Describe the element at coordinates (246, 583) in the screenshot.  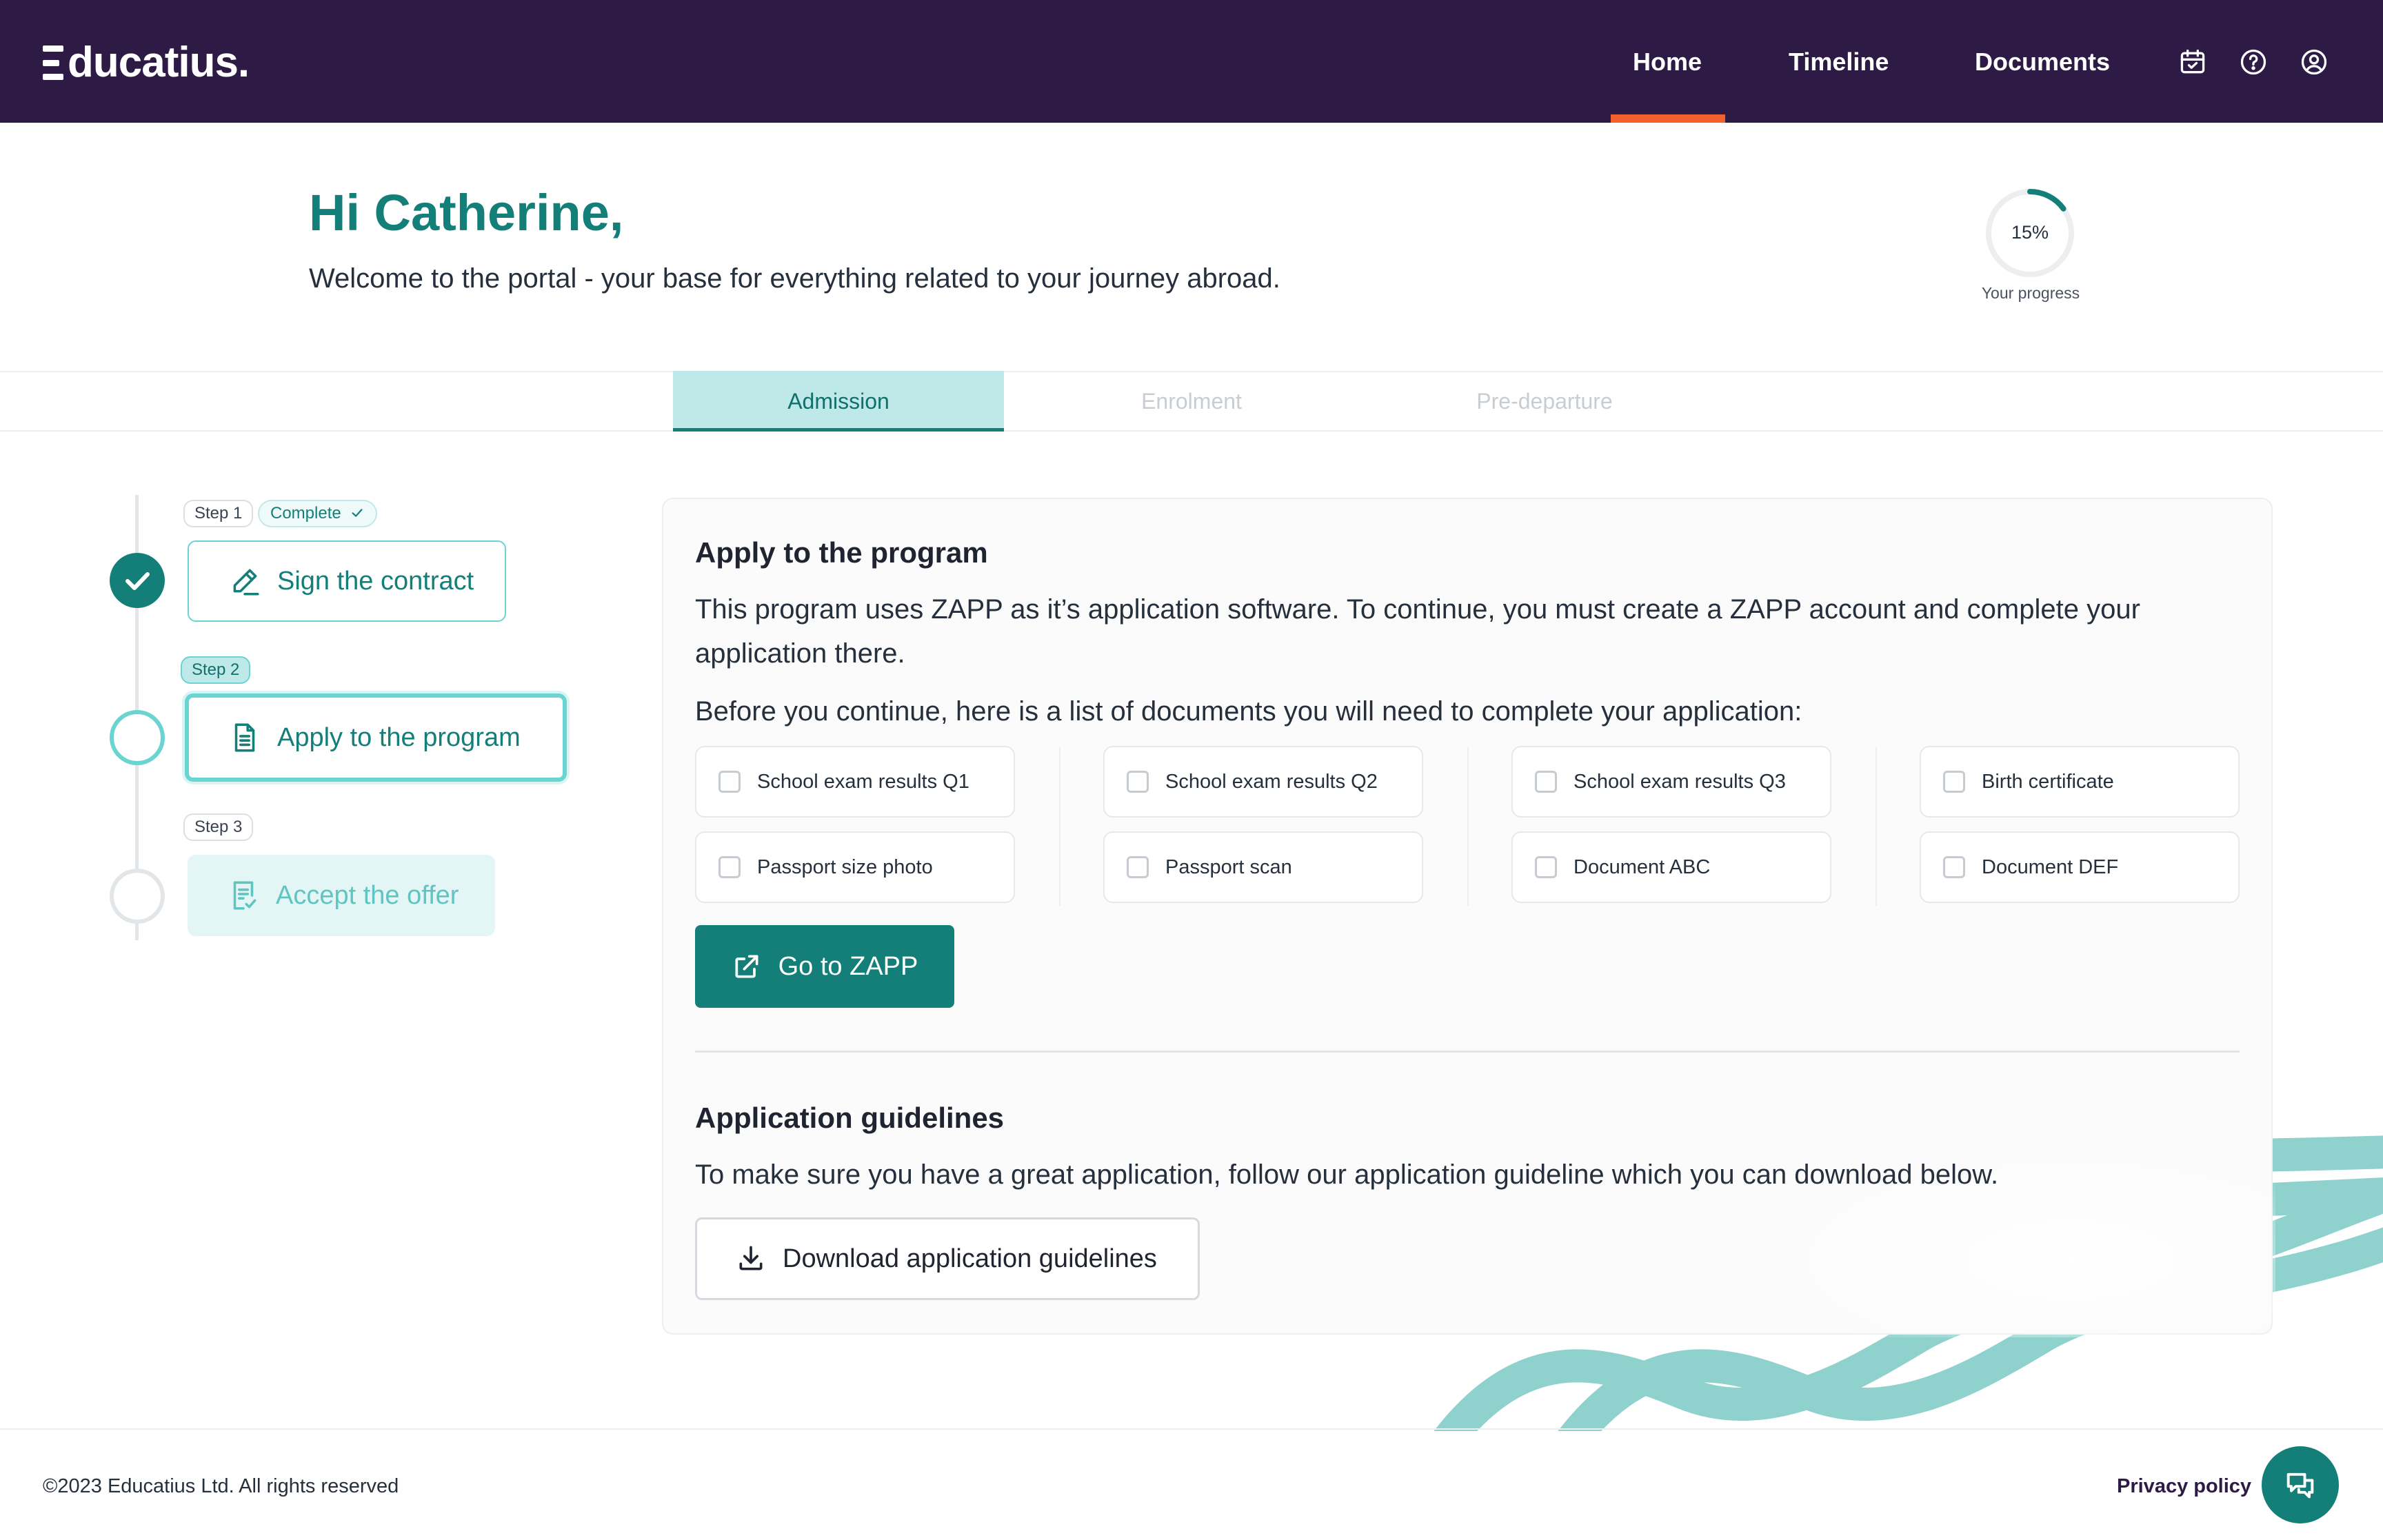
I see `pen-icon` at that location.